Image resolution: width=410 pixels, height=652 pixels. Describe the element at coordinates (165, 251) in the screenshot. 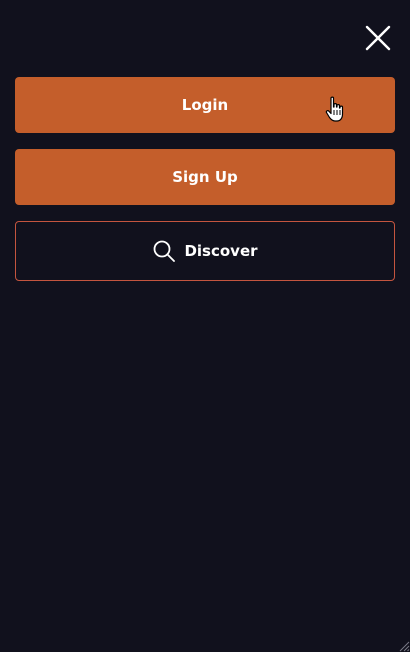

I see `search-icon` at that location.